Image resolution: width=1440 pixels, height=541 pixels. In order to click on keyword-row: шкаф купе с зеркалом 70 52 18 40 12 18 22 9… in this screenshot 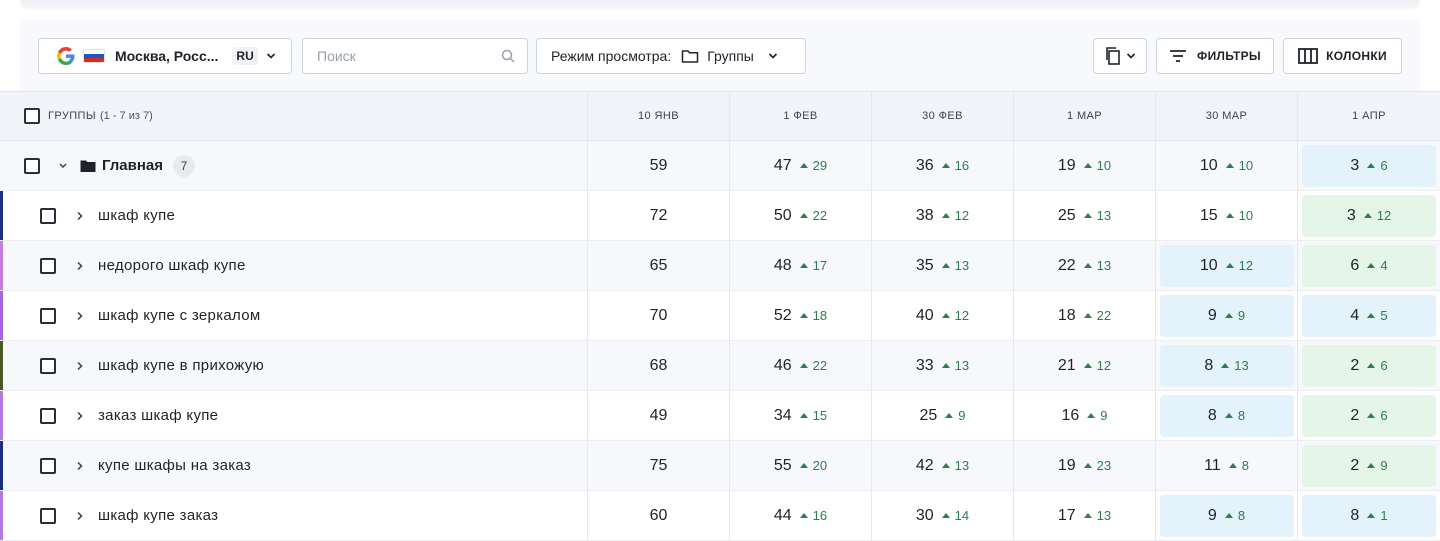, I will do `click(720, 316)`.